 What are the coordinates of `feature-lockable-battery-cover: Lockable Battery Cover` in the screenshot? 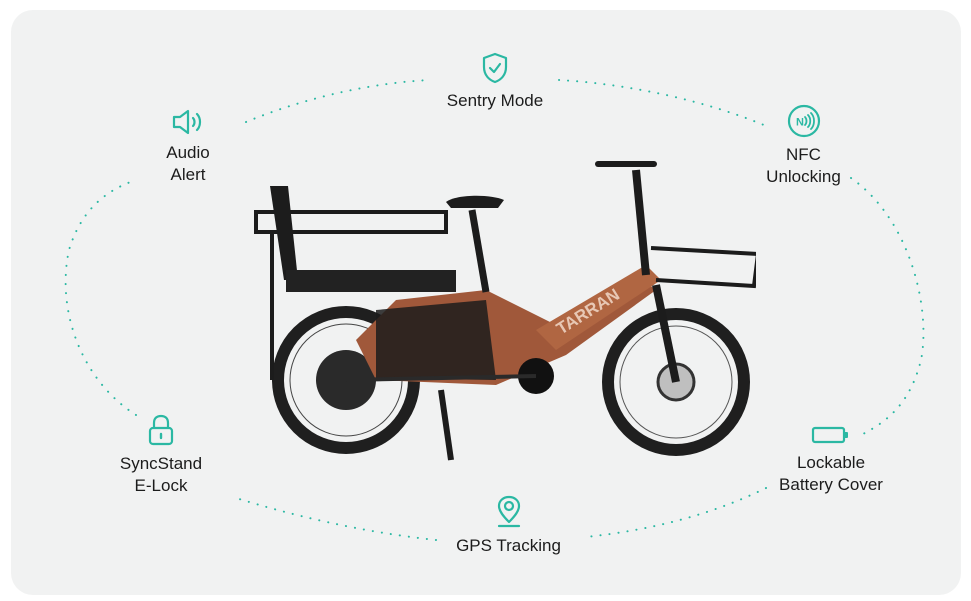 It's located at (831, 460).